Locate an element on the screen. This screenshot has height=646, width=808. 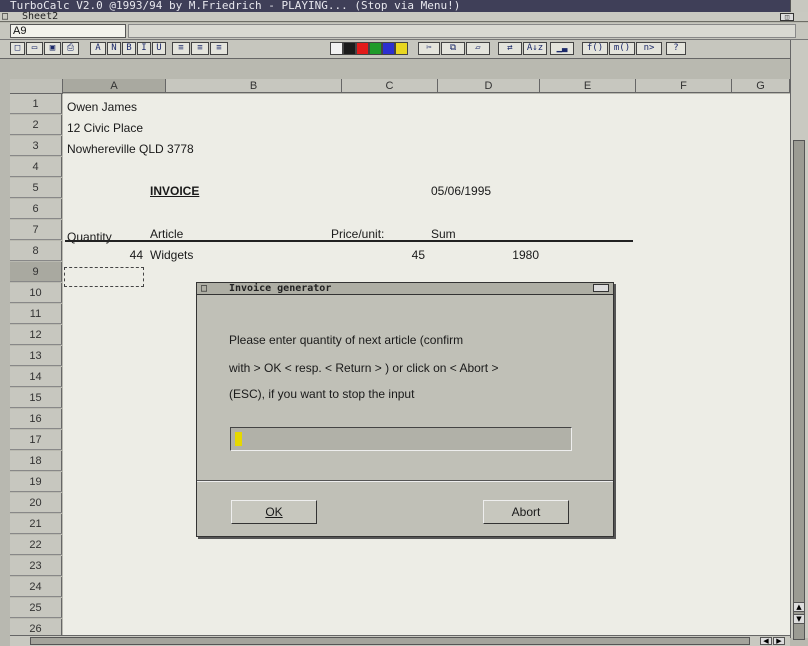
toolbar: □ ▭ ▣ ⎙ A N B I U ≡ ≡ ≡ ✂ ⧉ ▱ ⇄ A↓z ▁▃ f() m() n>? is located at coordinates (404, 49).